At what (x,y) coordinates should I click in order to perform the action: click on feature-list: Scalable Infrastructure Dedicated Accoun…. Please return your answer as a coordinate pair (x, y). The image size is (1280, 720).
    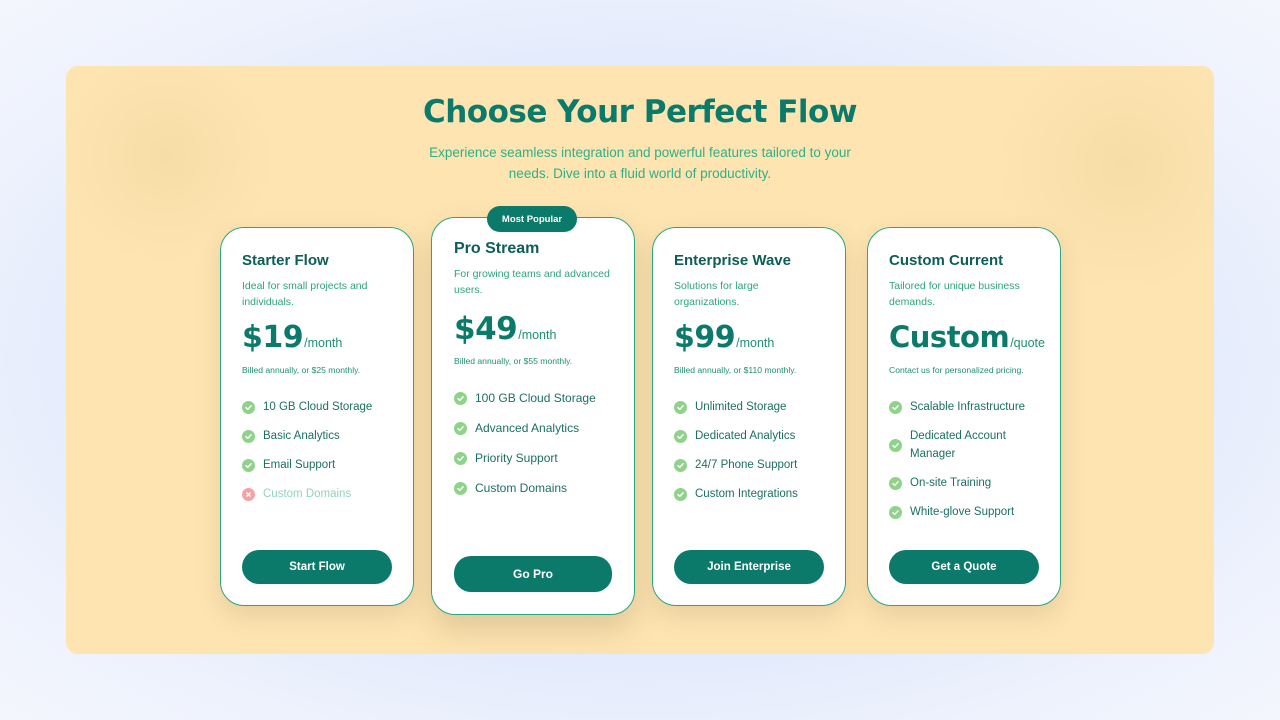
    Looking at the image, I should click on (964, 459).